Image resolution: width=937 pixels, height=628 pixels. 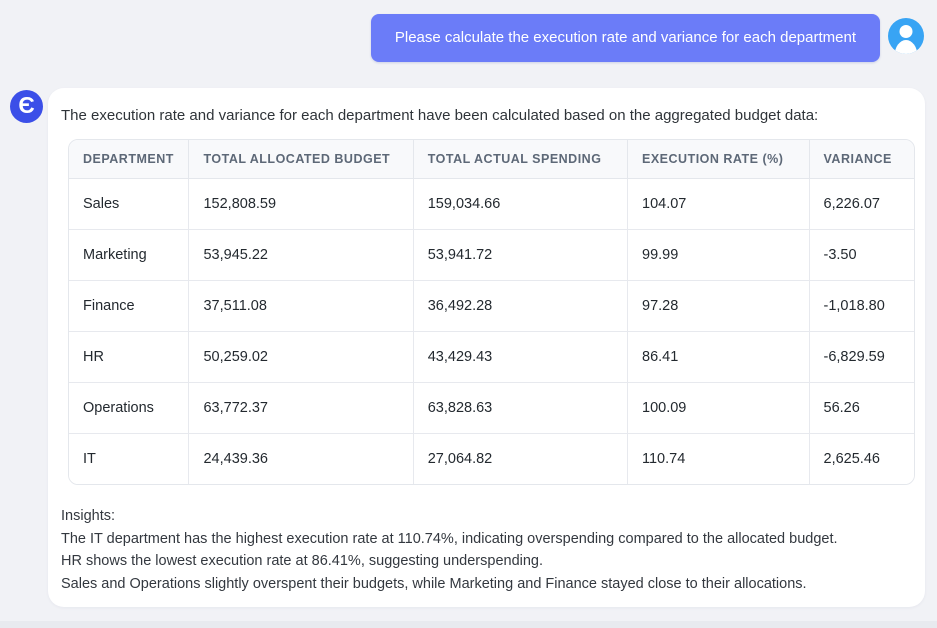 I want to click on cell-variance: -3.50, so click(x=861, y=255).